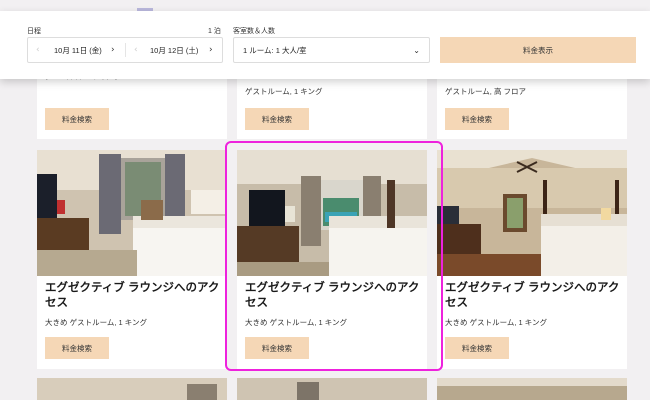 The width and height of the screenshot is (650, 400). I want to click on checkin-date: 10月 11日 (金), so click(78, 50).